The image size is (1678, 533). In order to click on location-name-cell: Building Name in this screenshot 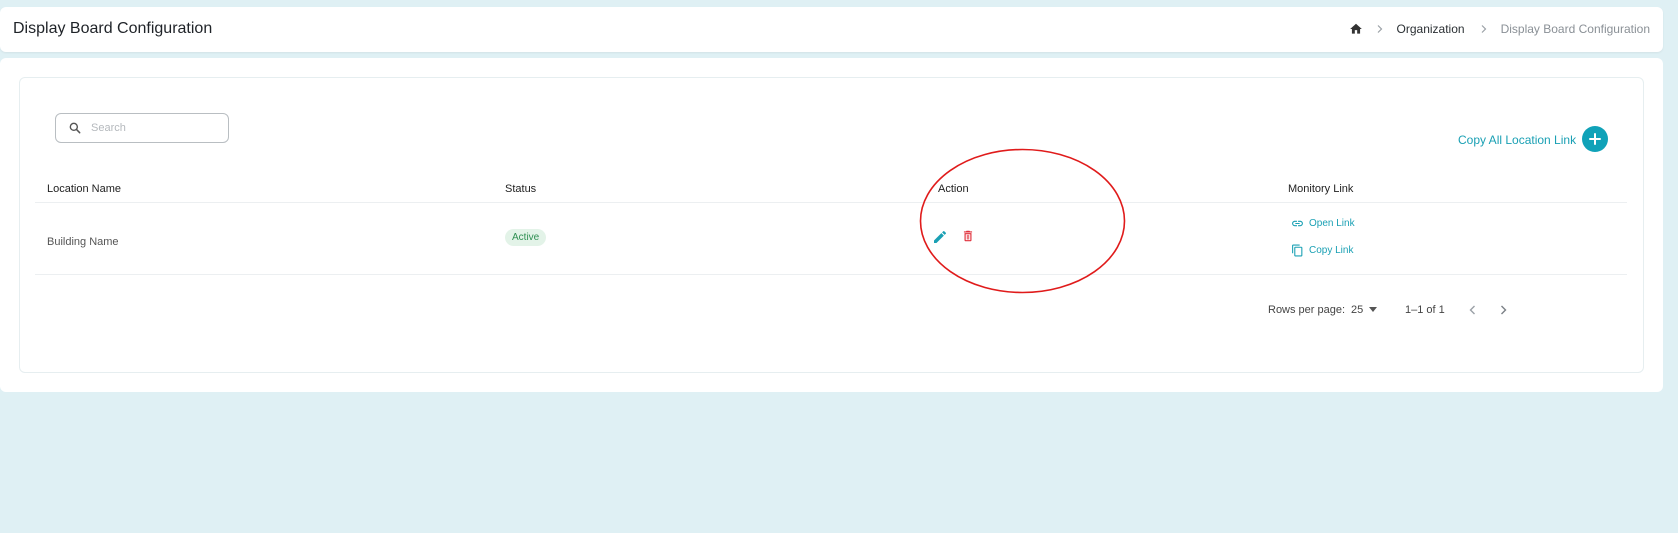, I will do `click(83, 242)`.